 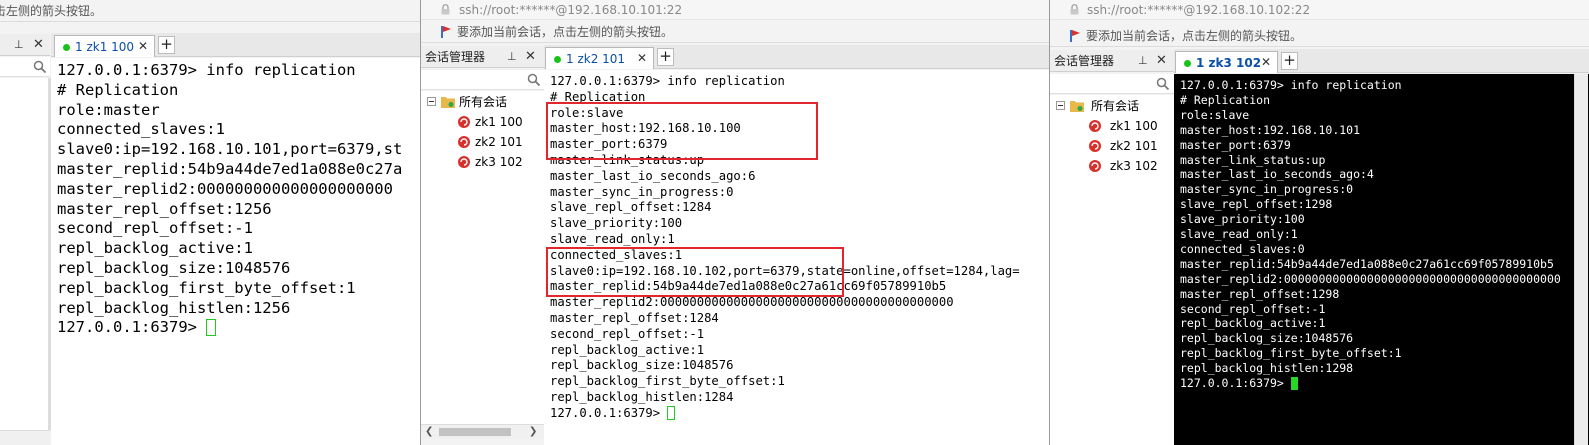 What do you see at coordinates (141, 129) in the screenshot?
I see `terminal-line: connected_slaves:1` at bounding box center [141, 129].